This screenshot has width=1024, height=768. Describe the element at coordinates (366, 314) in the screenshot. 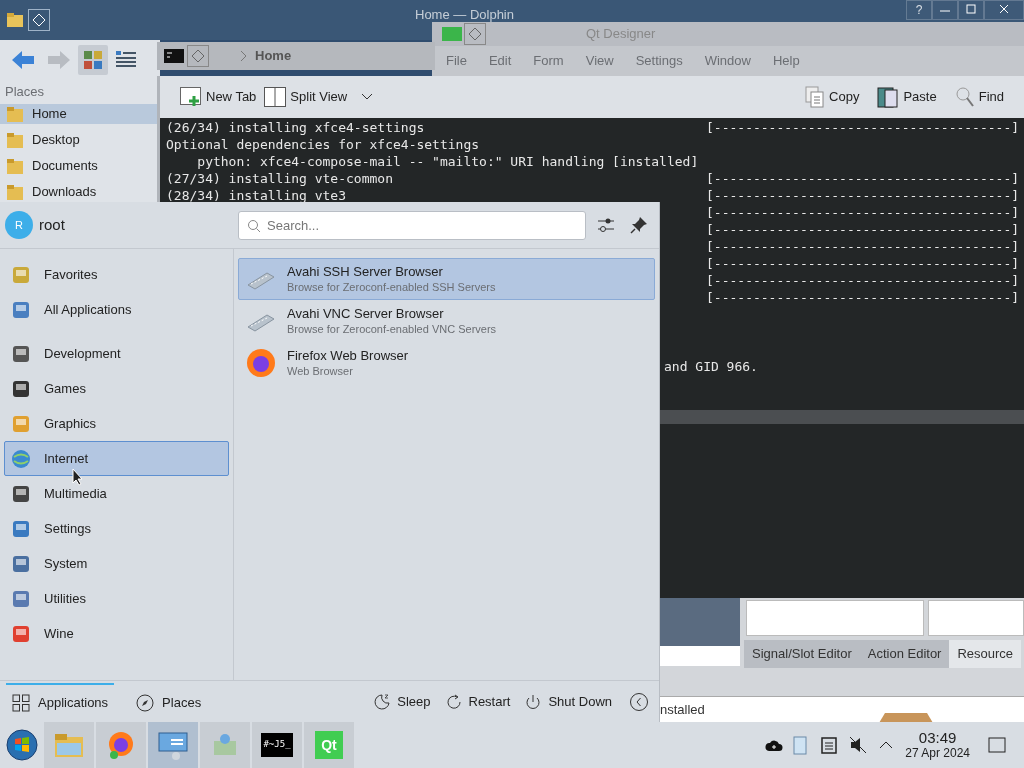

I see `app-name: Avahi VNC Server Browser` at that location.